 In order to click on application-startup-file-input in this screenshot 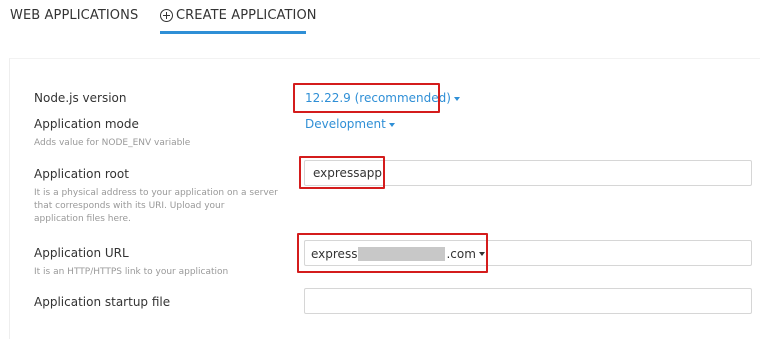, I will do `click(528, 301)`.